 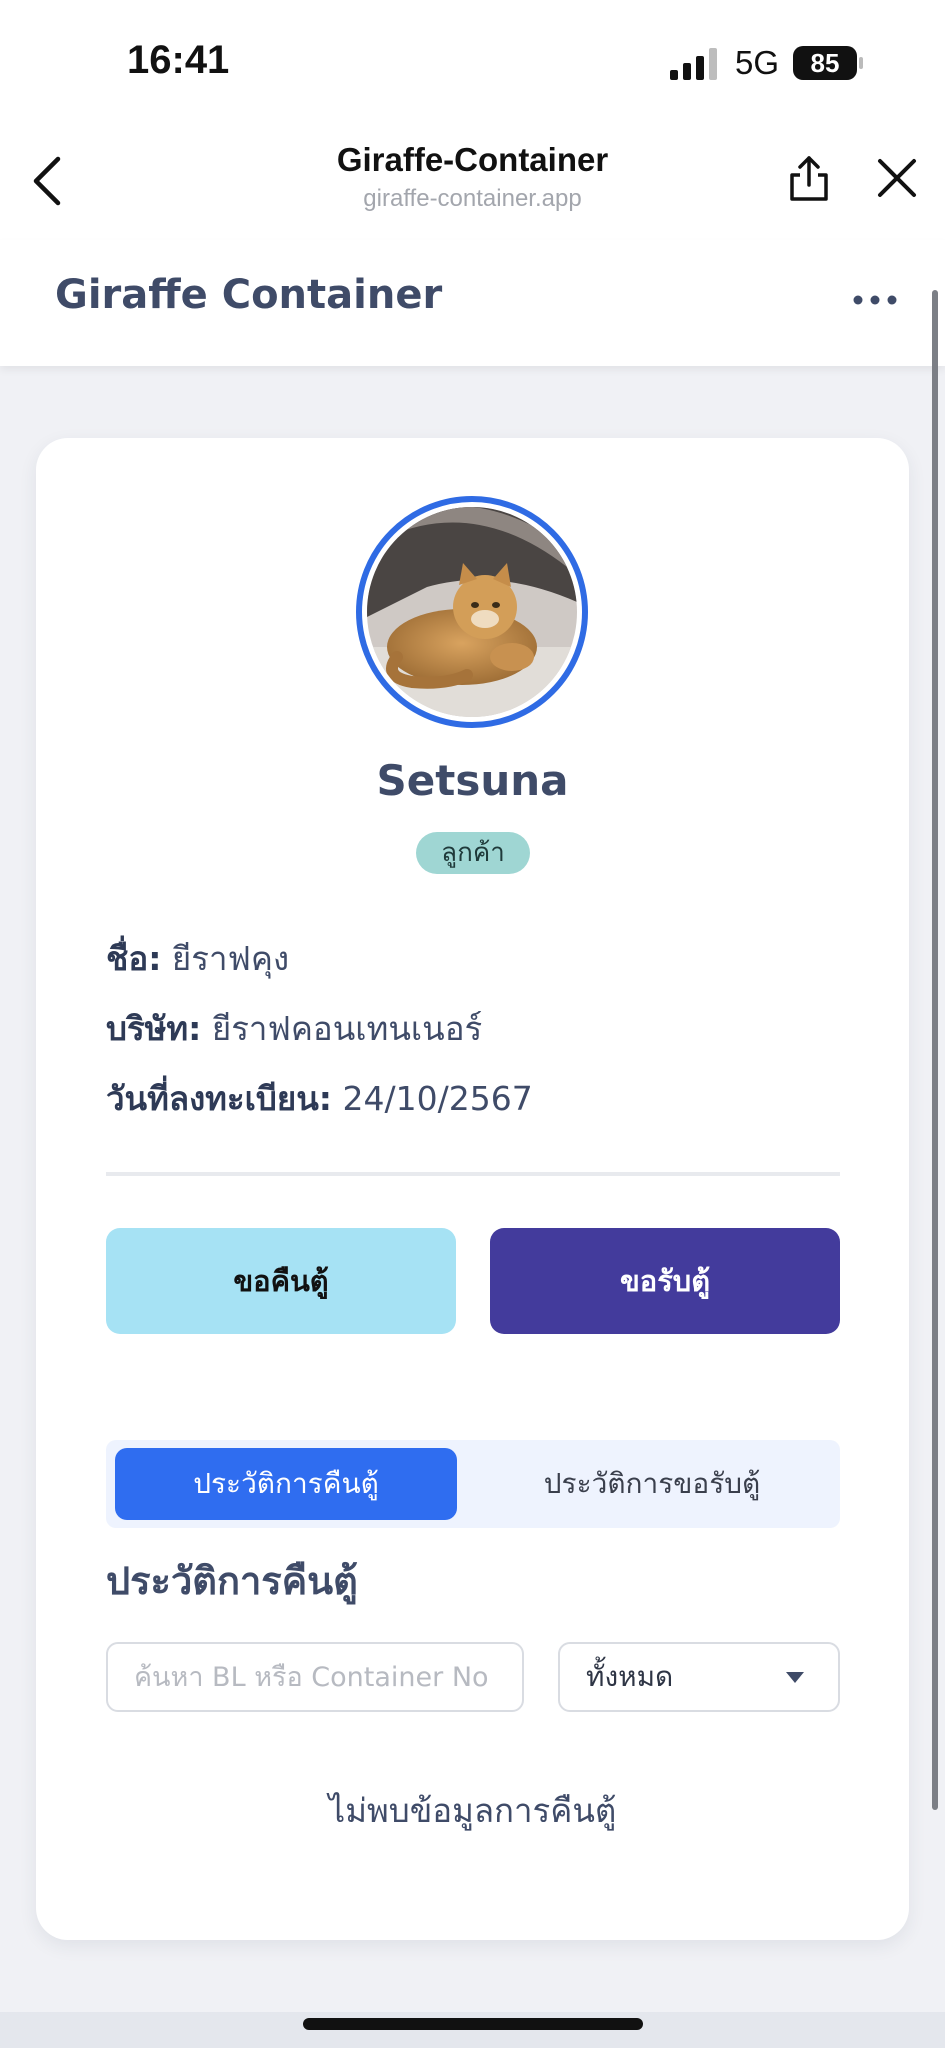 I want to click on request-container-button: ขอรับตู้, so click(x=665, y=1281).